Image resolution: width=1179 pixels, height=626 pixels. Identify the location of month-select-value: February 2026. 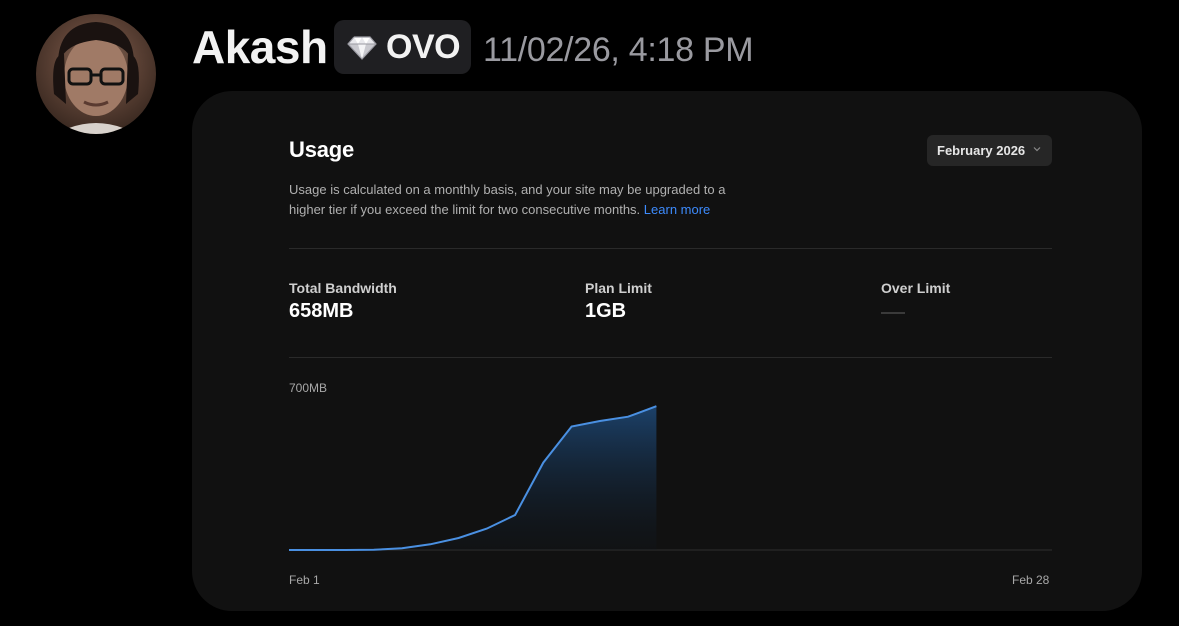
(981, 150).